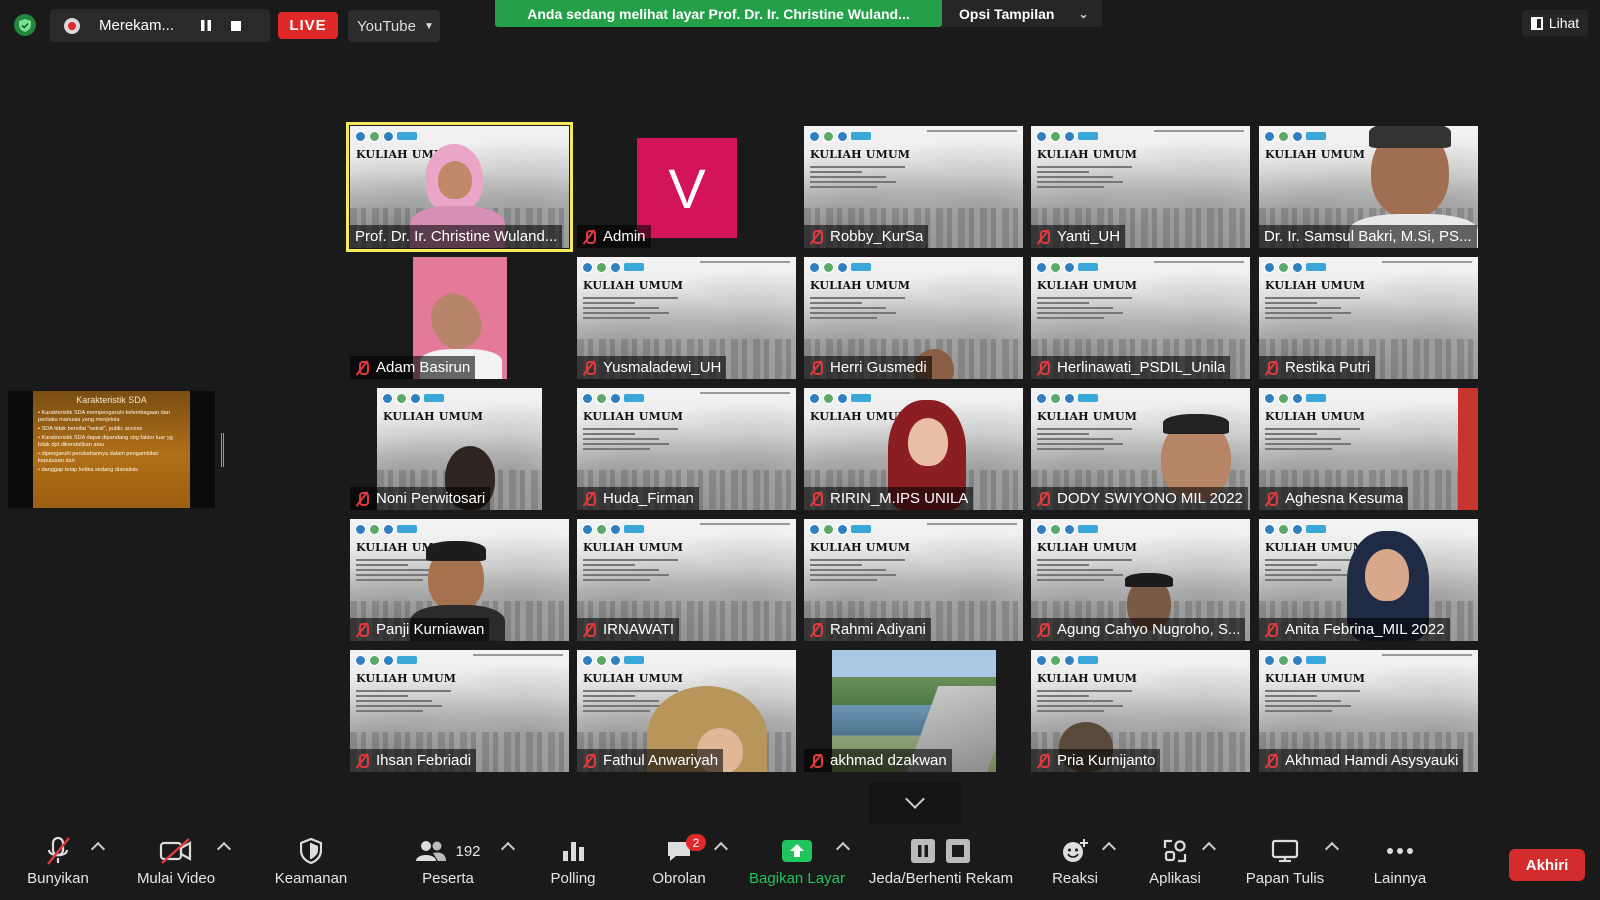 The image size is (1600, 900). Describe the element at coordinates (1285, 866) in the screenshot. I see `whiteboard-button: Papan Tulis` at that location.